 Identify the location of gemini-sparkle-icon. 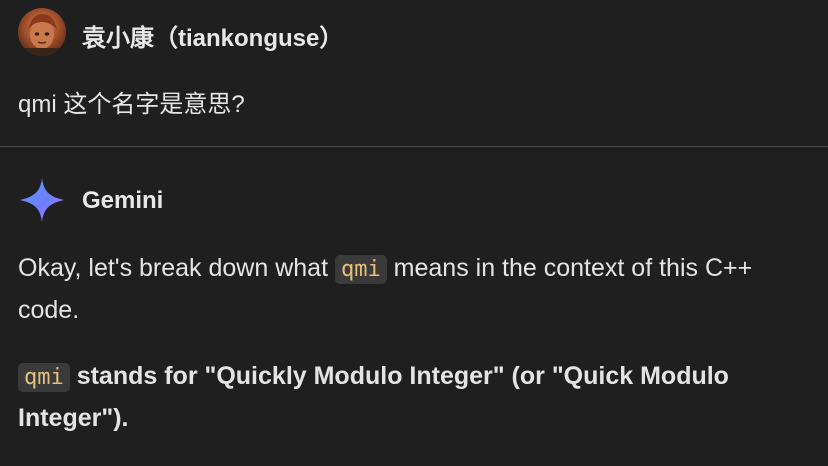
(42, 200).